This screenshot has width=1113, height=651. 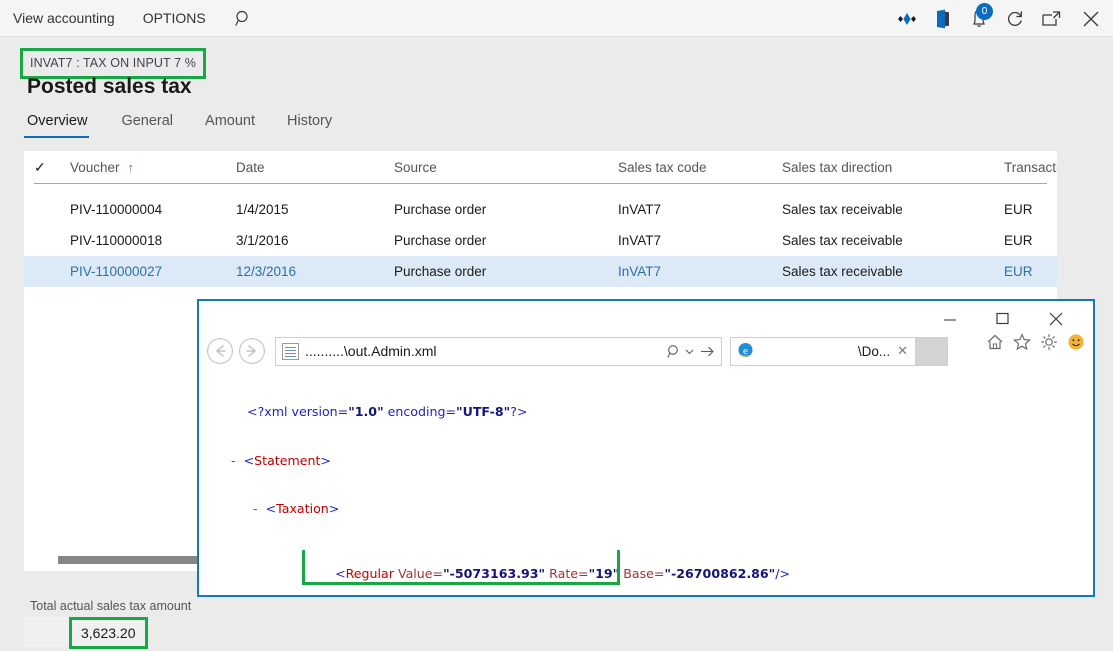 I want to click on record-caption-text: INVAT7 : TAX ON INPUT 7 %, so click(x=113, y=63).